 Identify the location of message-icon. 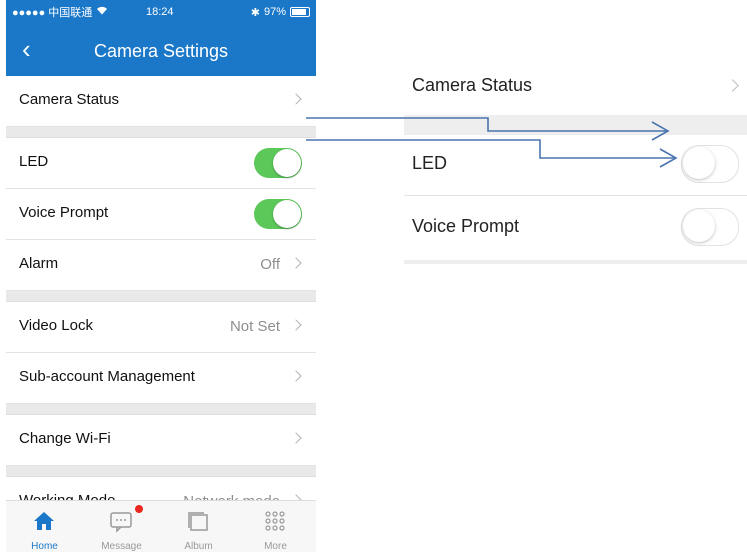
(121, 521).